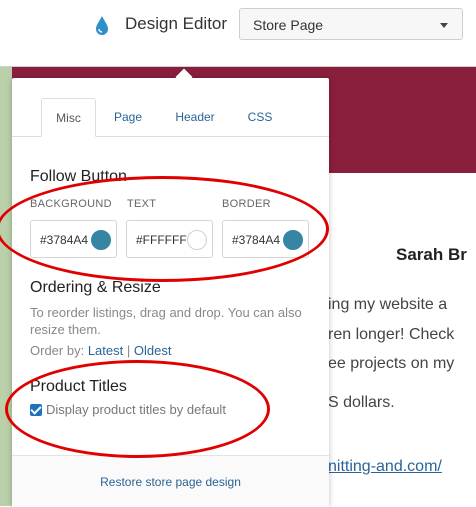 The image size is (476, 507). Describe the element at coordinates (391, 334) in the screenshot. I see `bio-line: ren longer! Check` at that location.